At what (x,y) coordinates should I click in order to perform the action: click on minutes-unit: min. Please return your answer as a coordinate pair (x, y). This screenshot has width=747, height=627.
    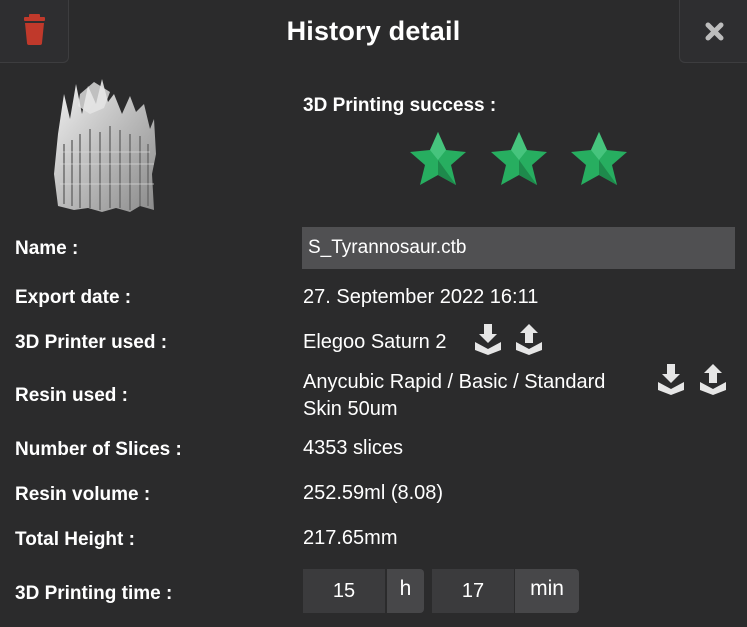
    Looking at the image, I should click on (547, 591).